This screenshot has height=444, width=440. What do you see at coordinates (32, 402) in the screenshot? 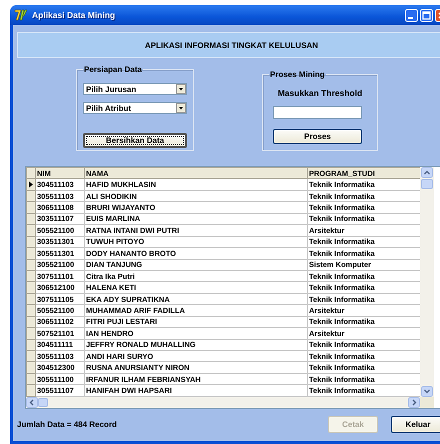
I see `scroll-left-icon` at bounding box center [32, 402].